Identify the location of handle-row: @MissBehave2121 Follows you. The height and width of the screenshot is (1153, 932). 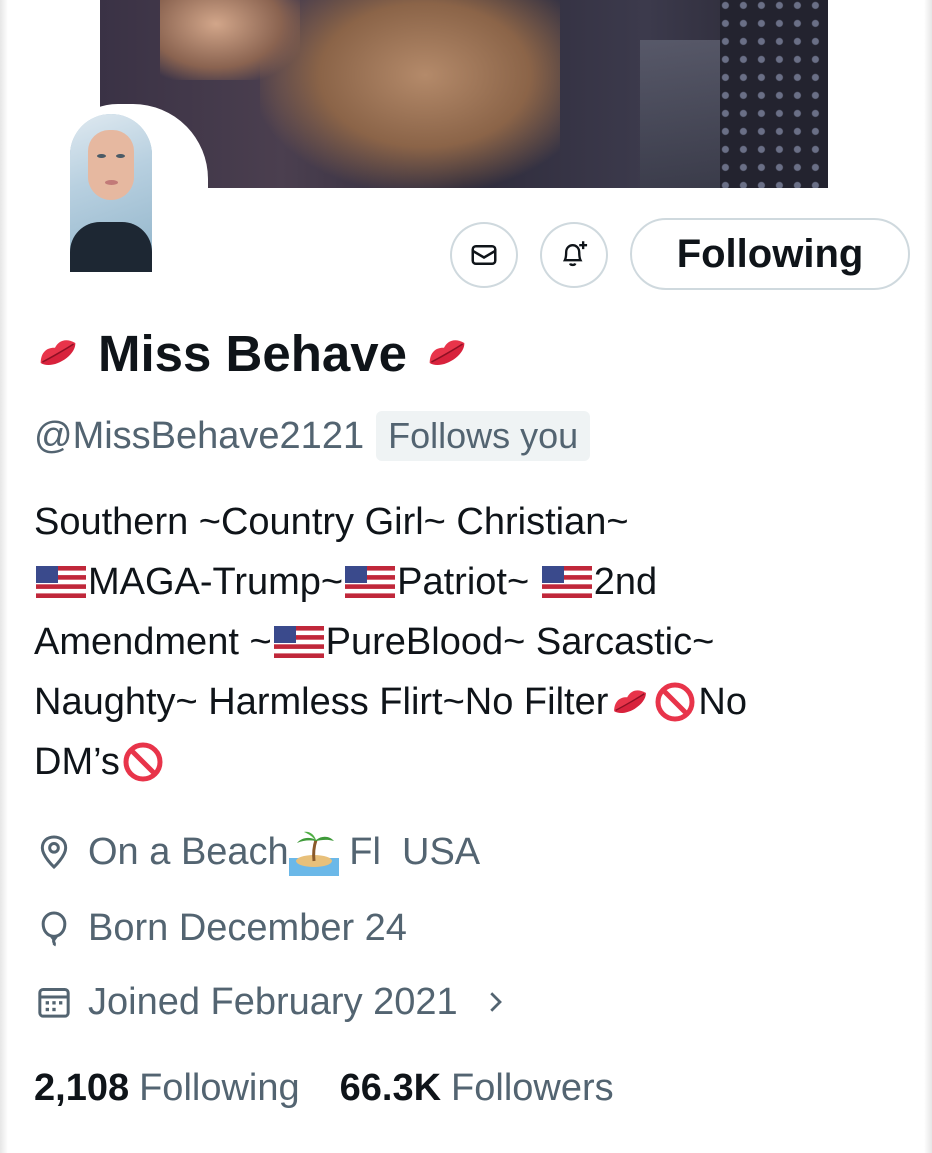
(312, 436).